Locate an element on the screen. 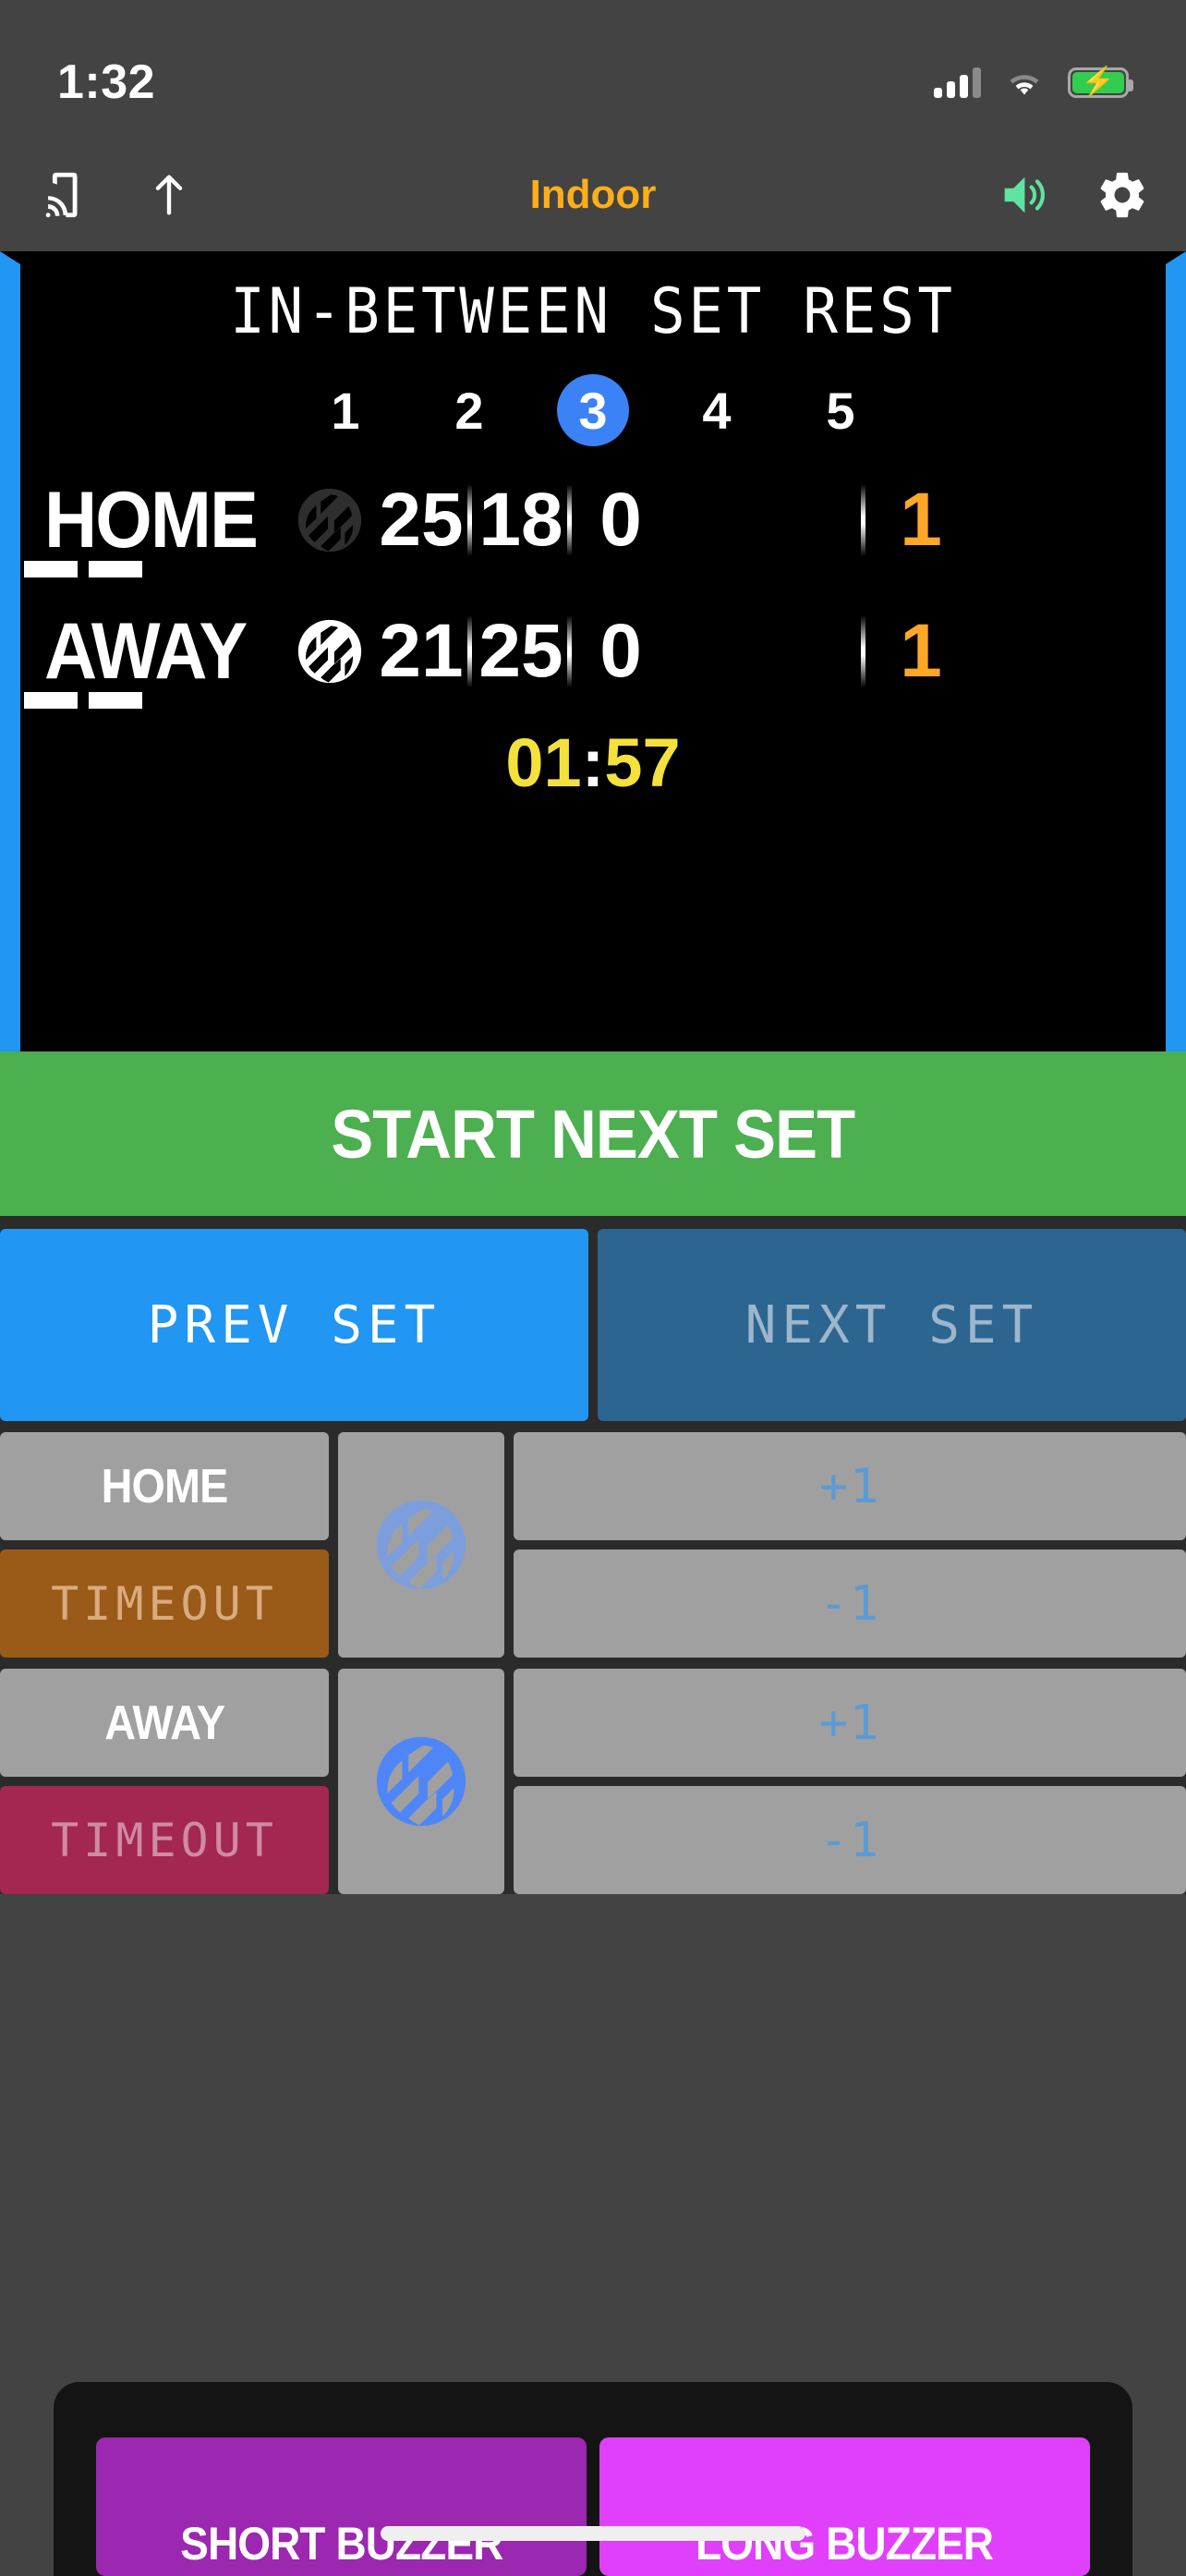  set-indicator-3: 3 is located at coordinates (593, 410).